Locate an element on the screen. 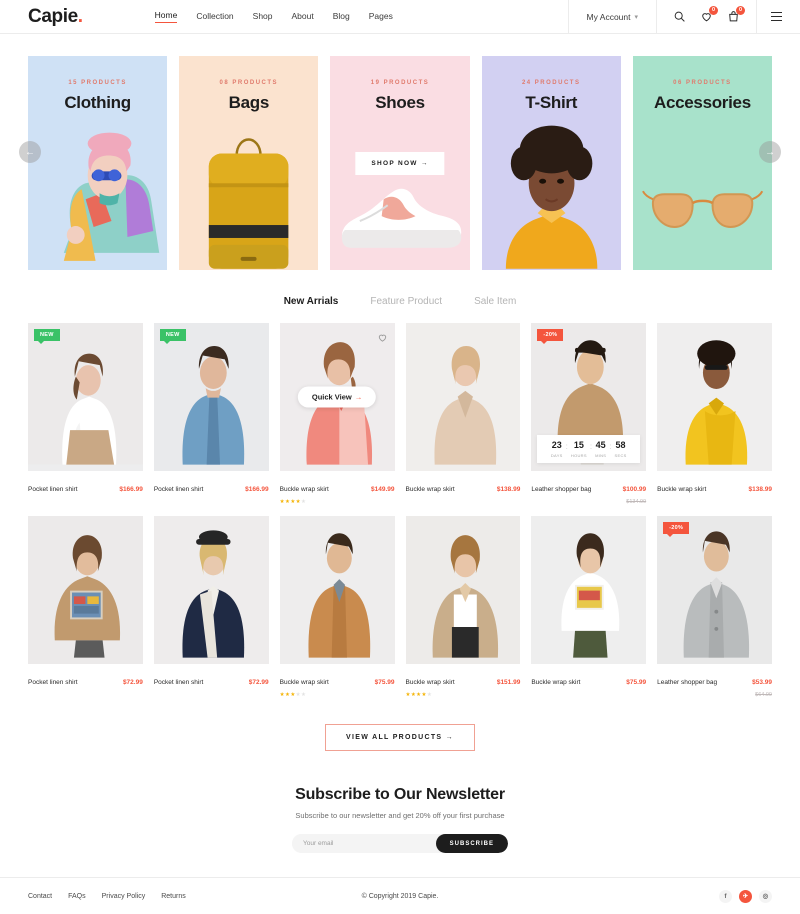 This screenshot has width=800, height=914. nav-item-home: Home is located at coordinates (166, 16).